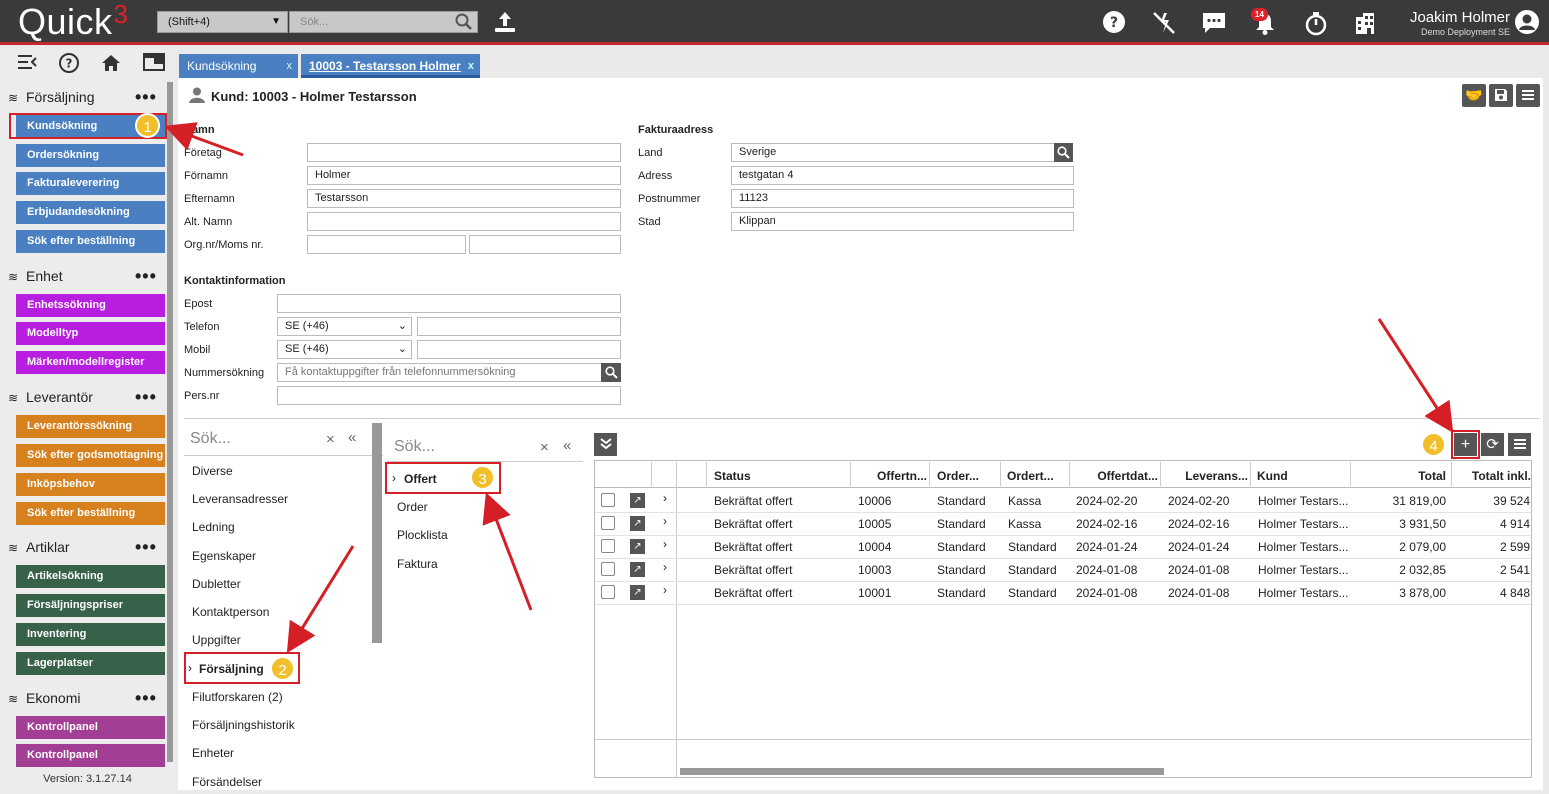 This screenshot has height=794, width=1549. Describe the element at coordinates (238, 66) in the screenshot. I see `tab-kundsokning: Kundsökning x` at that location.